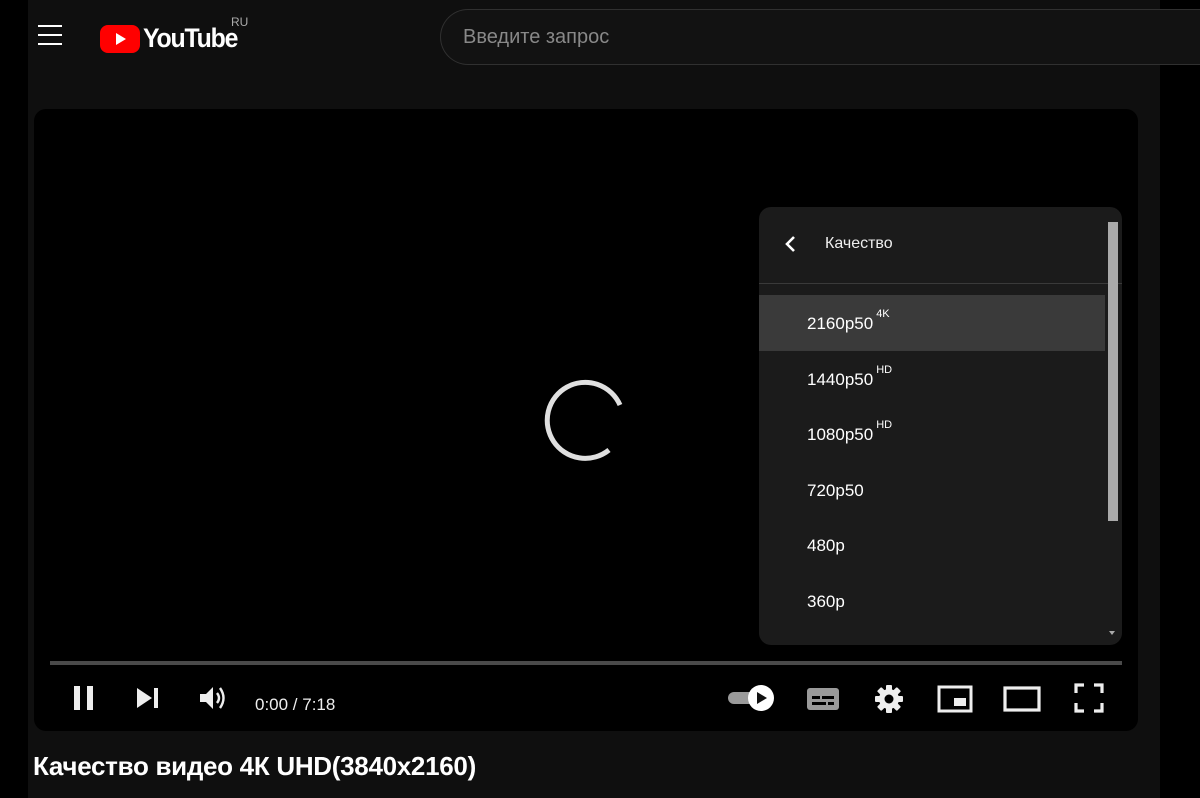 This screenshot has width=1200, height=798. I want to click on quality-menu-title: Качество, so click(859, 243).